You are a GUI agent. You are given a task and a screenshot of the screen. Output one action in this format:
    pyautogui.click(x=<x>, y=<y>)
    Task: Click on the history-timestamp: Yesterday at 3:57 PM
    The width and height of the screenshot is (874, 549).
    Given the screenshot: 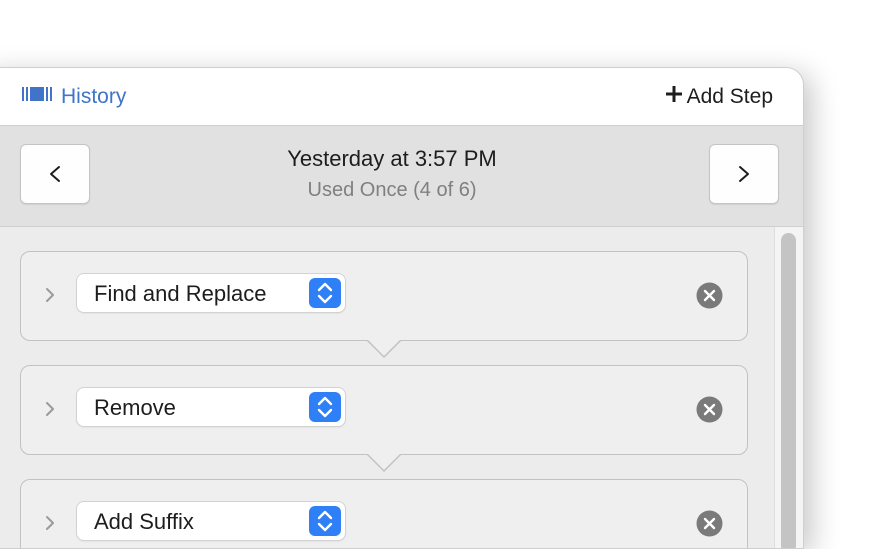 What is the action you would take?
    pyautogui.click(x=392, y=158)
    